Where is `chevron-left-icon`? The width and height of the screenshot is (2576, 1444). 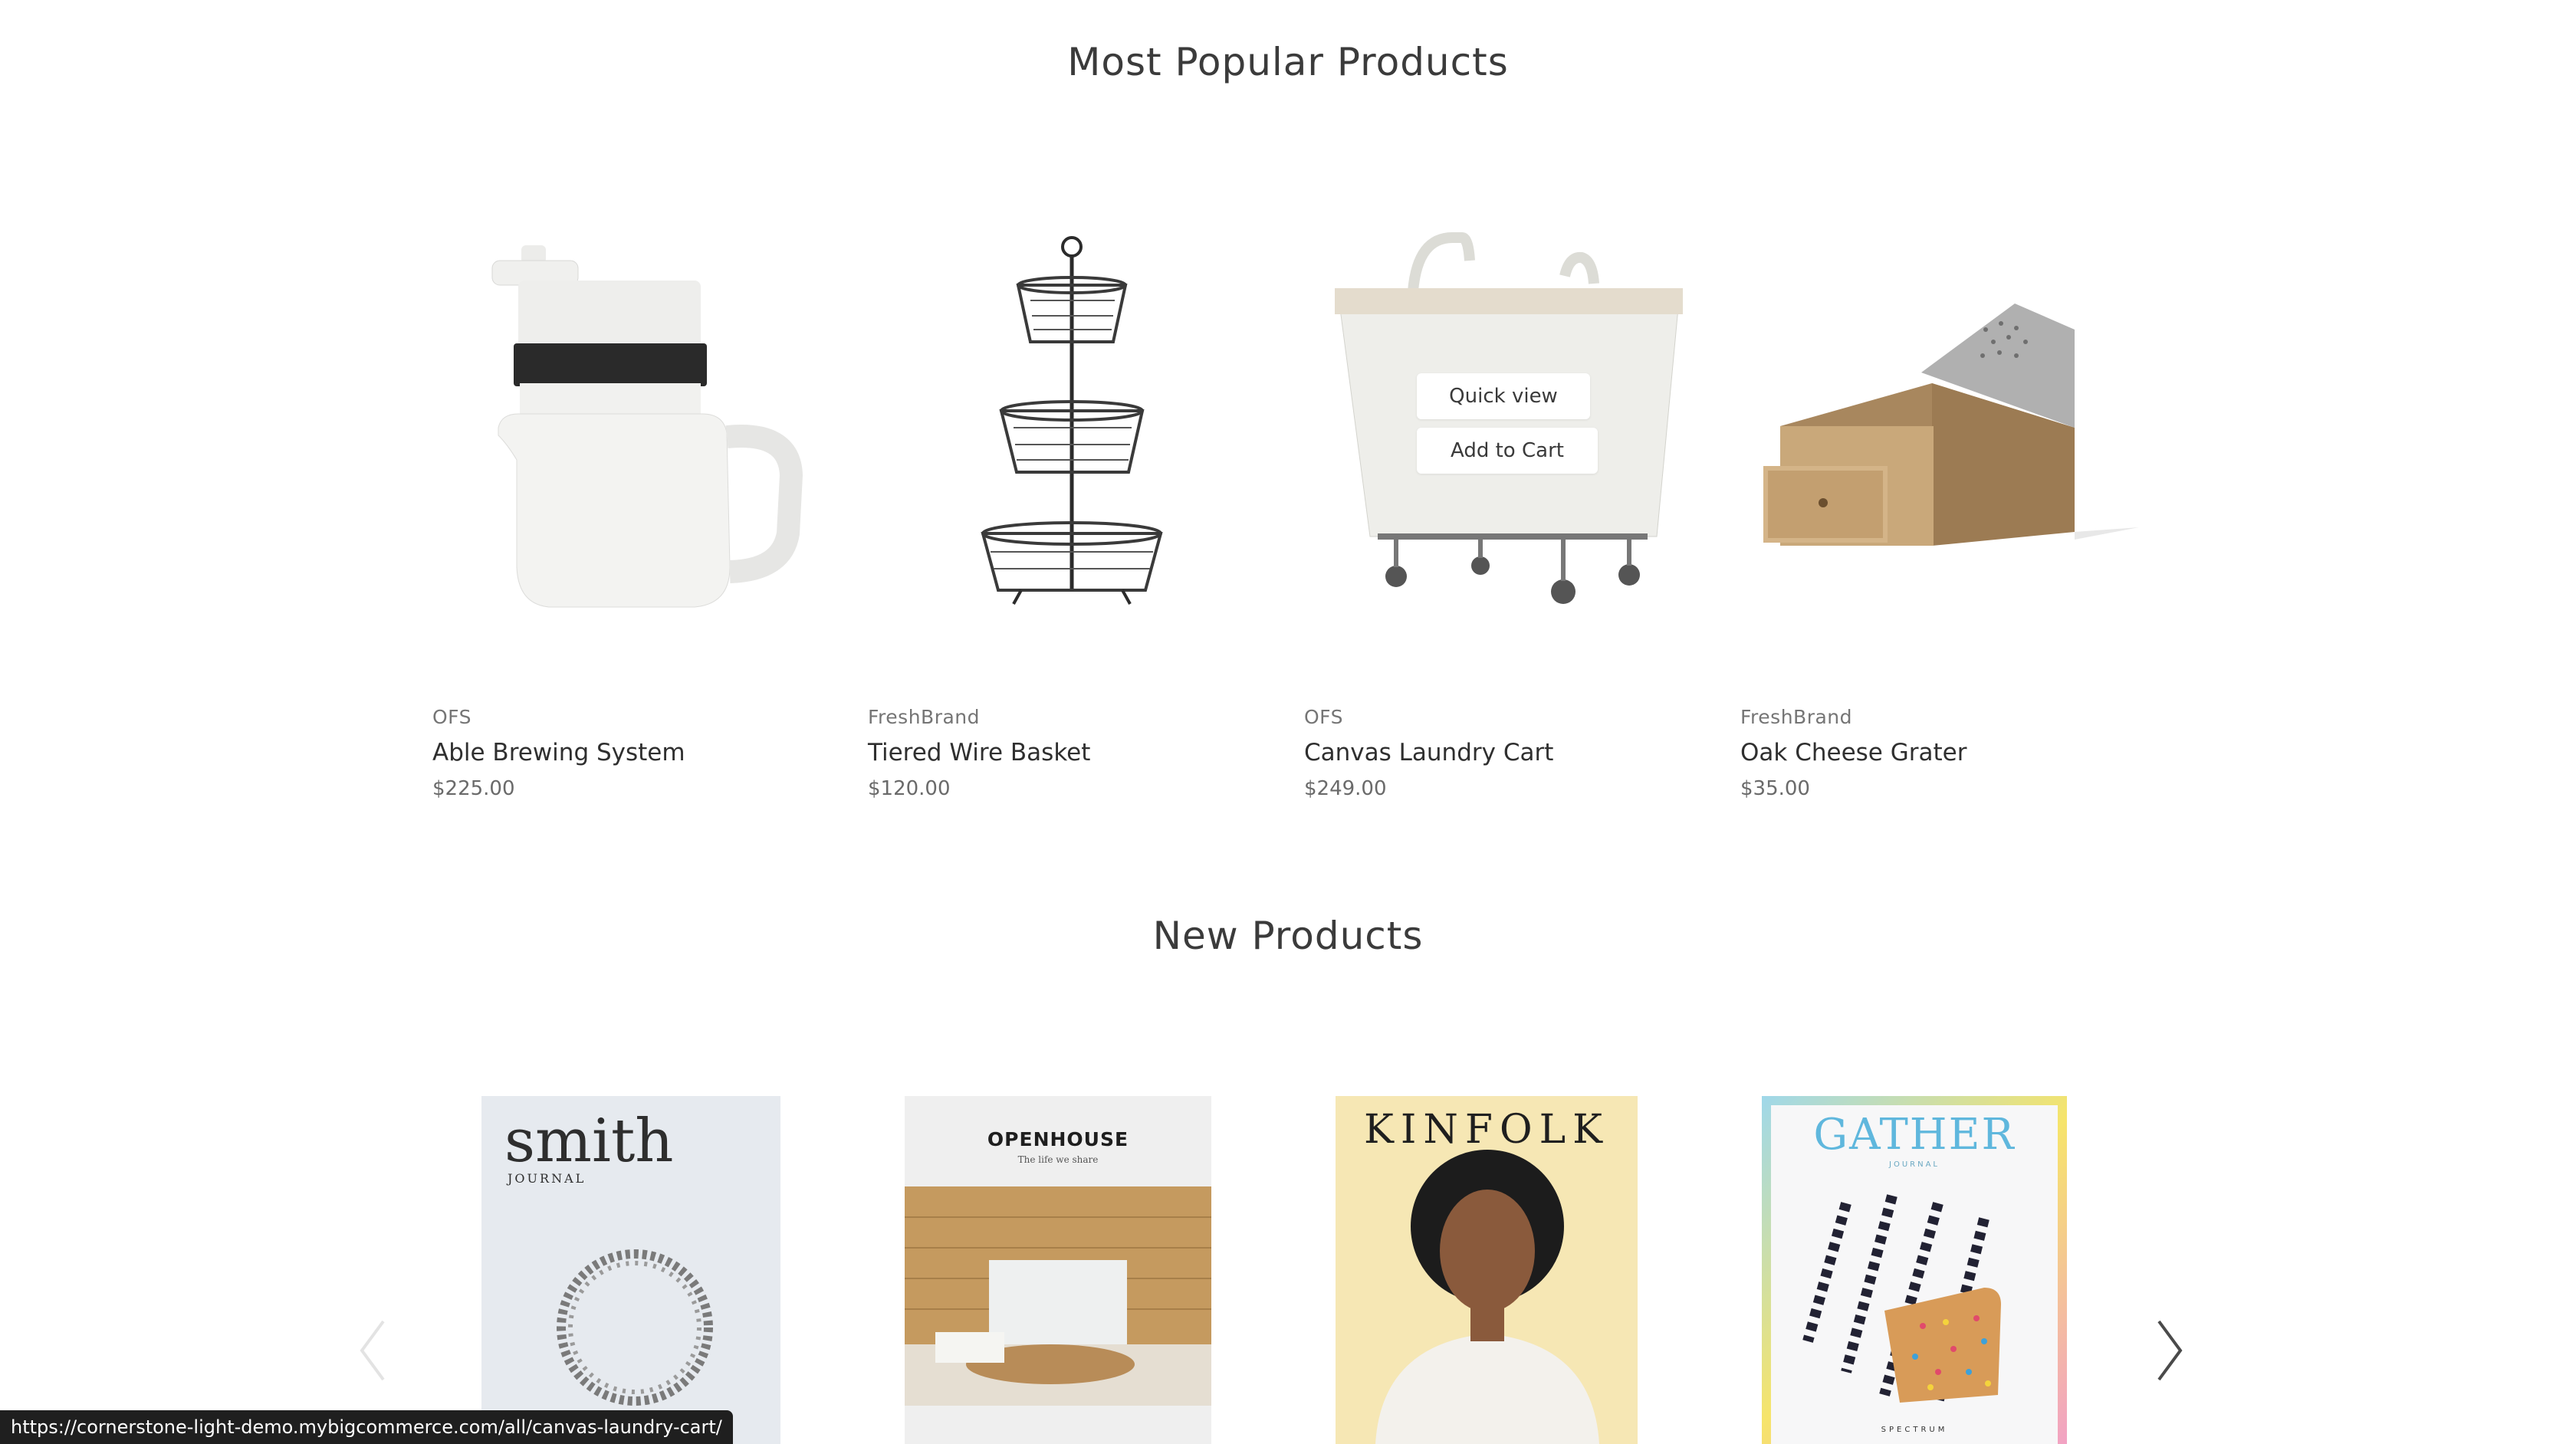
chevron-left-icon is located at coordinates (373, 1350).